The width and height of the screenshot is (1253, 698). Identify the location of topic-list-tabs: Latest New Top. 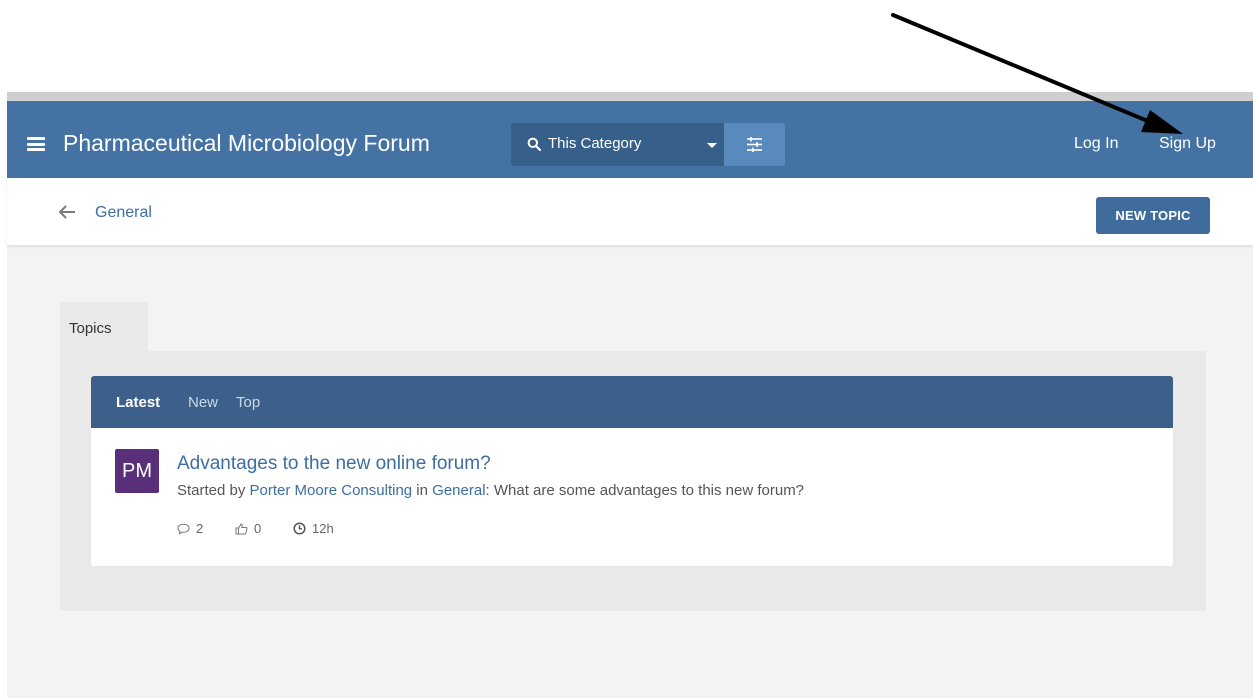
(632, 402).